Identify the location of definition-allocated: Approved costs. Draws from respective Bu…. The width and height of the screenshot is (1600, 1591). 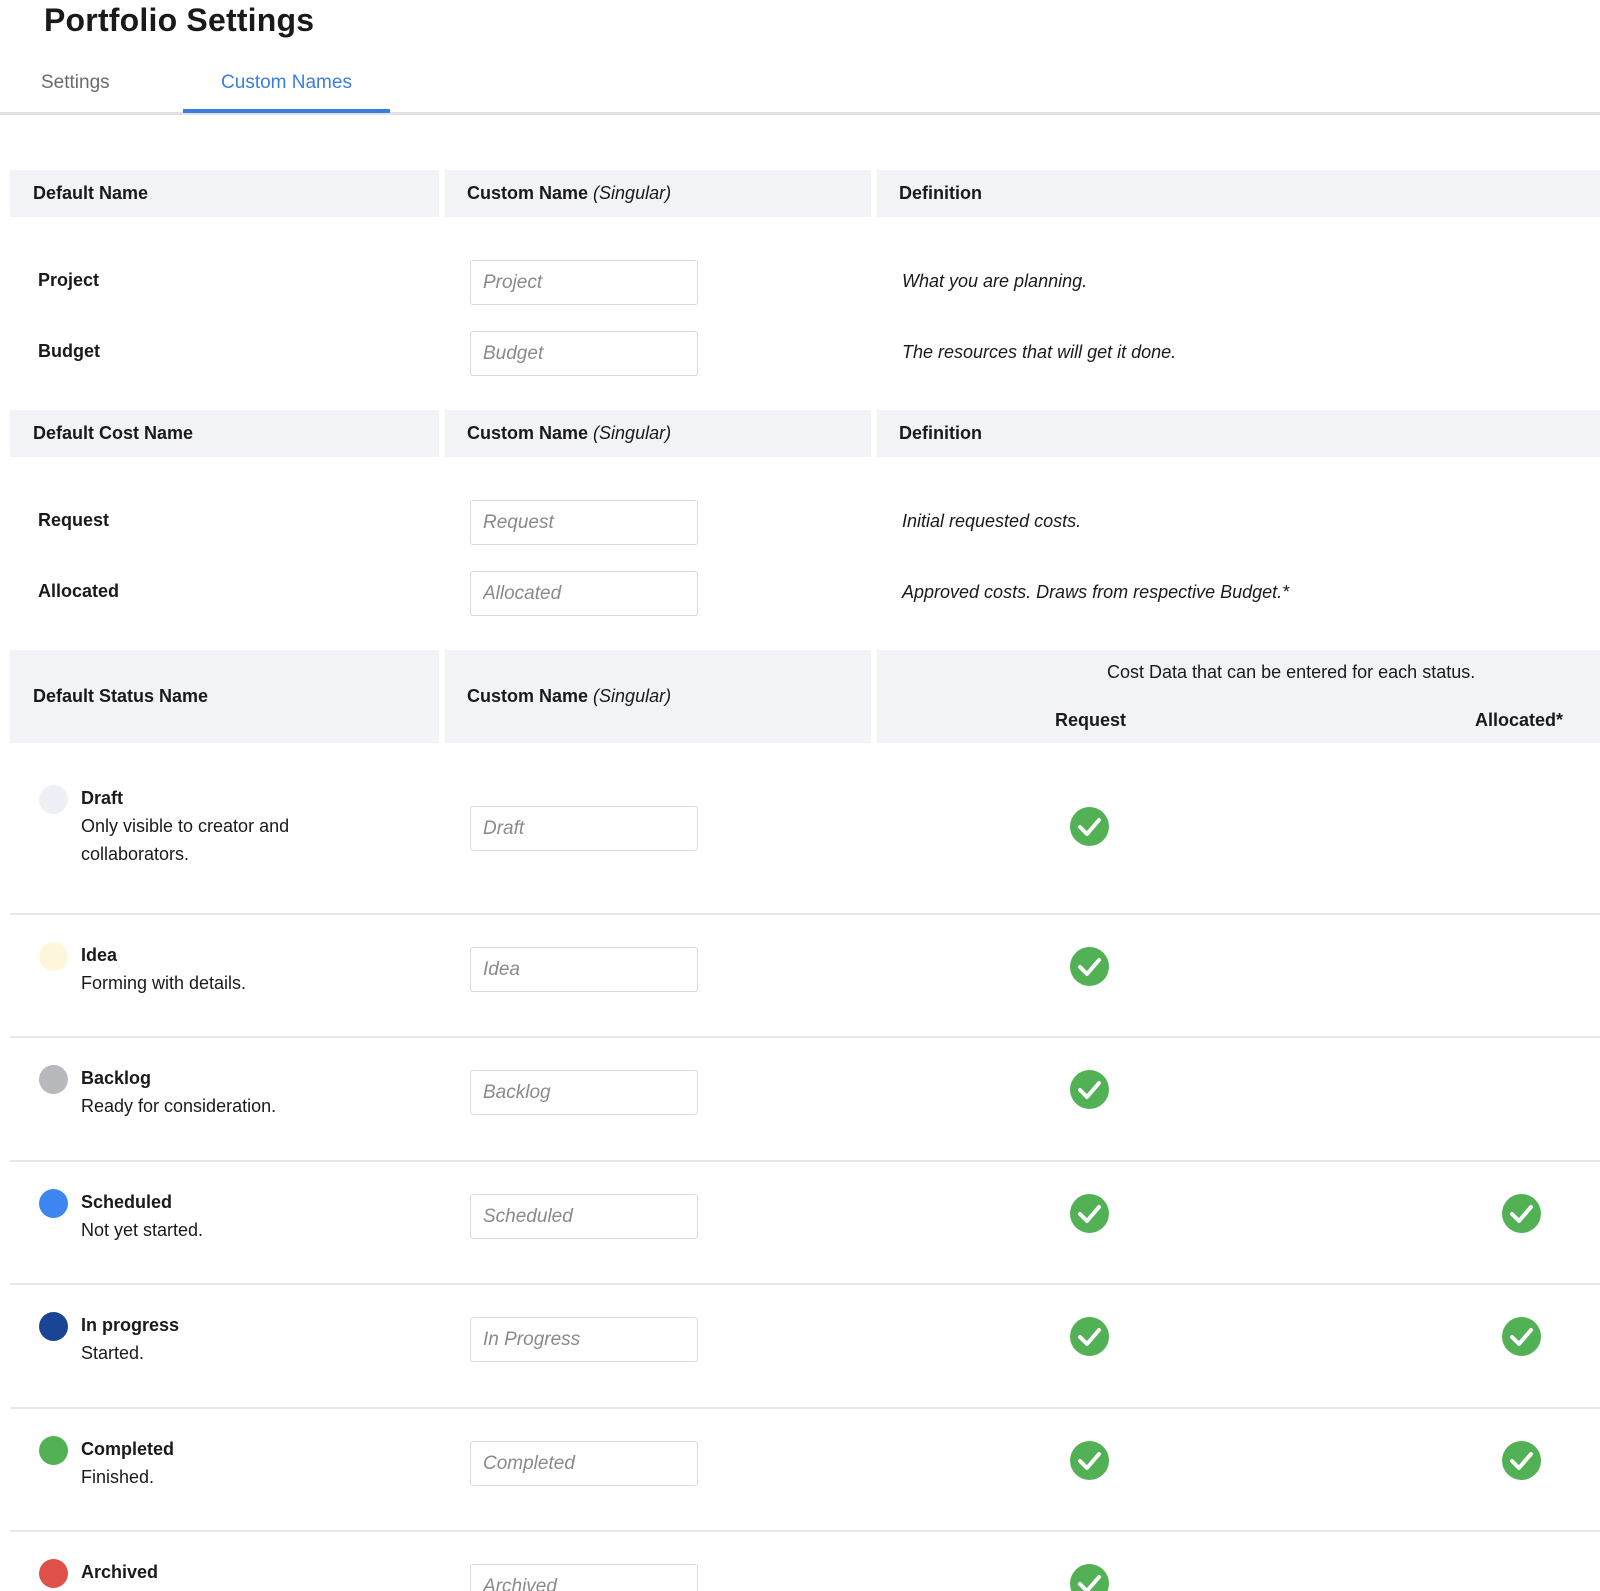
(1096, 592).